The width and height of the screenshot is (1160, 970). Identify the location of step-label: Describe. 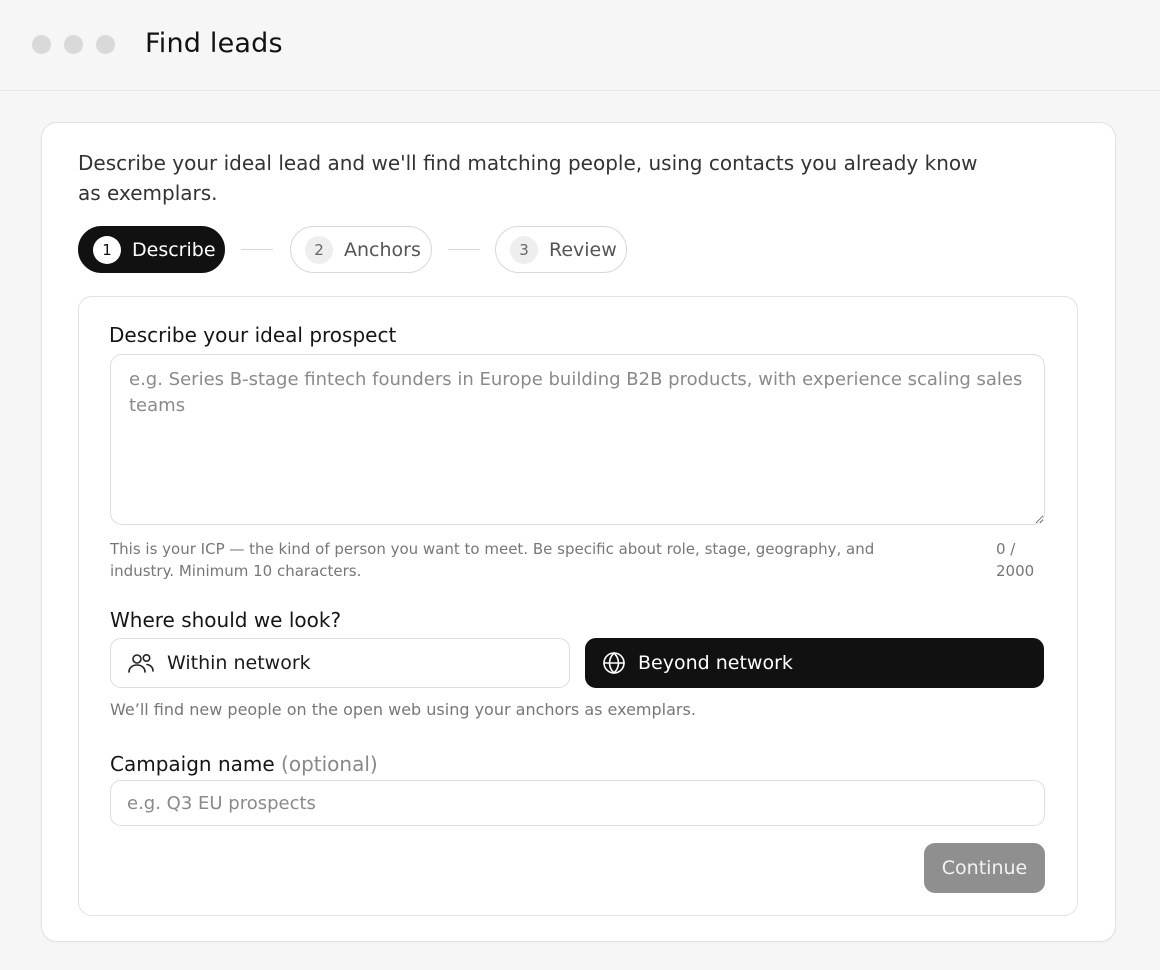
(174, 249).